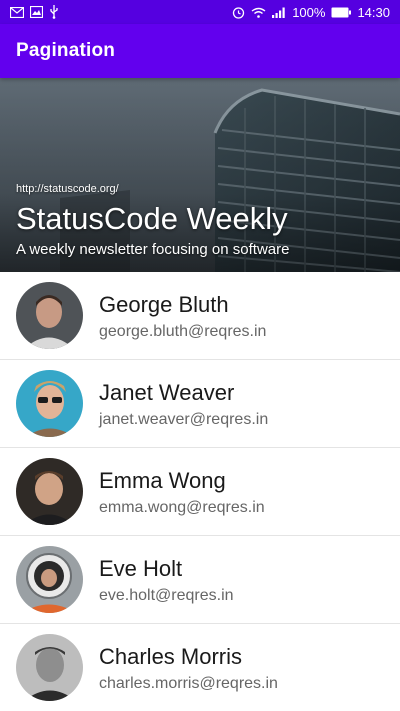  I want to click on user-name: Charles Morris, so click(171, 656).